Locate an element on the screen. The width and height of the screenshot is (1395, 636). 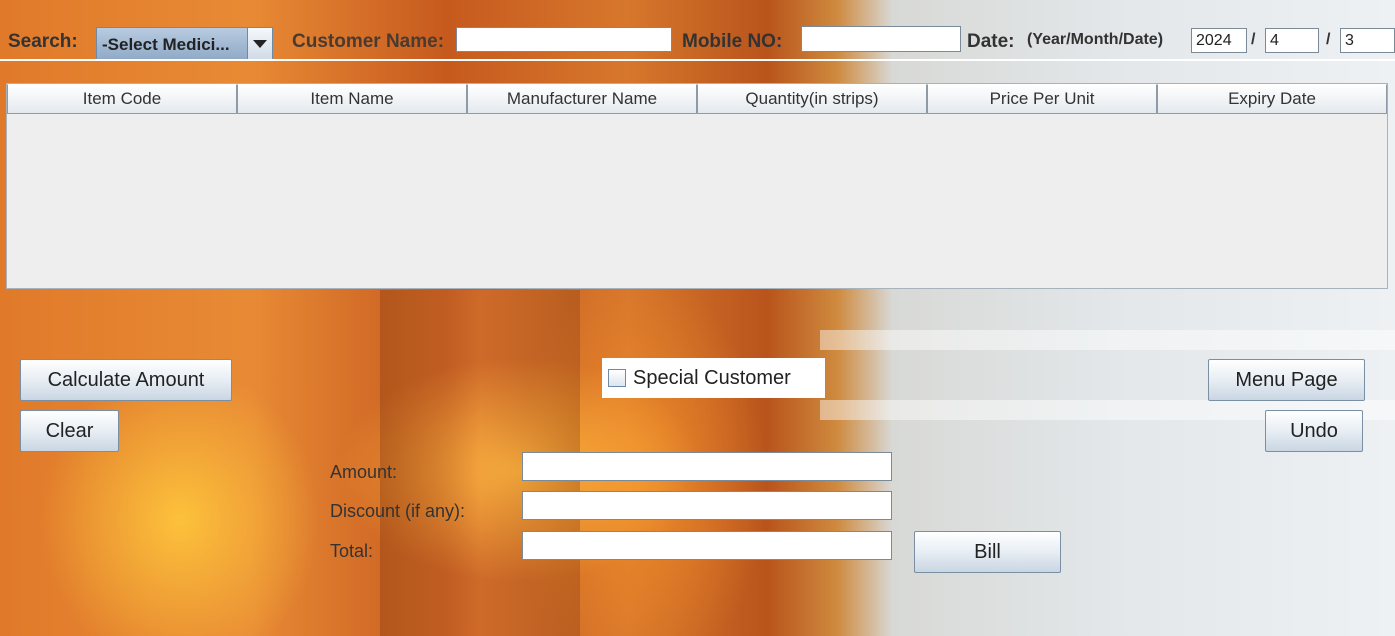
mobile-label: Mobile NO: is located at coordinates (732, 41).